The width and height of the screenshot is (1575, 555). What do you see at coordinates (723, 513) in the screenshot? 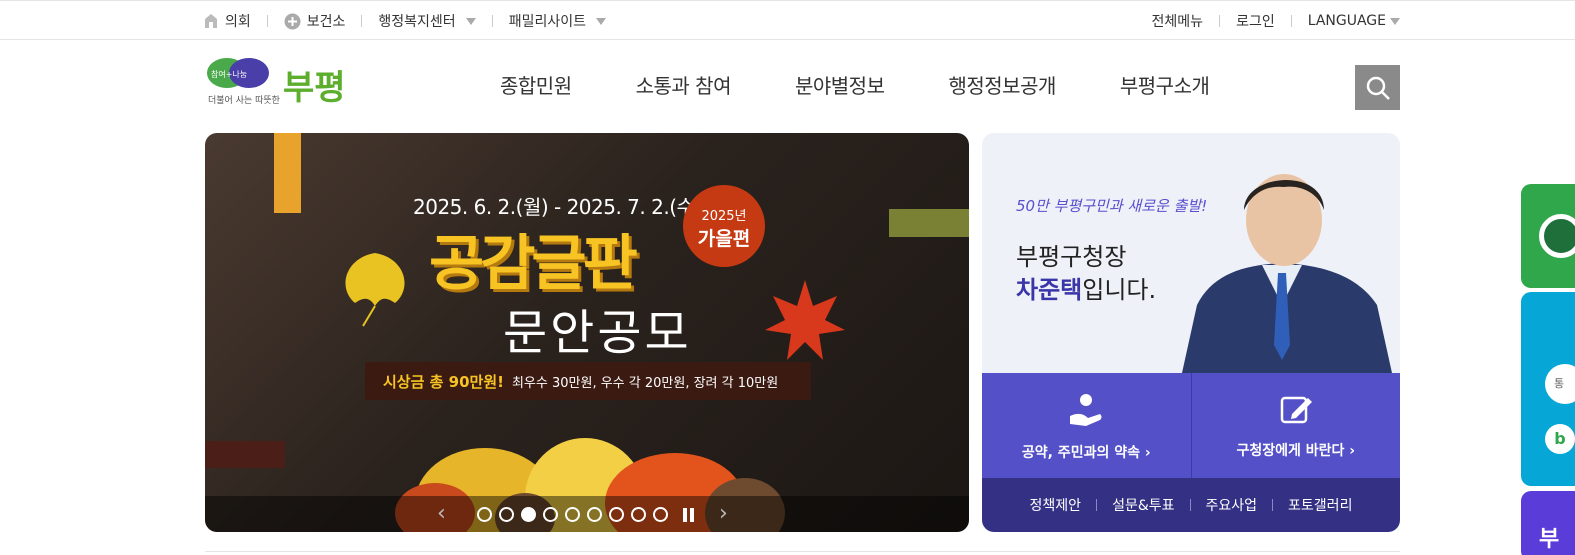
I see `next-slide-button: ›` at bounding box center [723, 513].